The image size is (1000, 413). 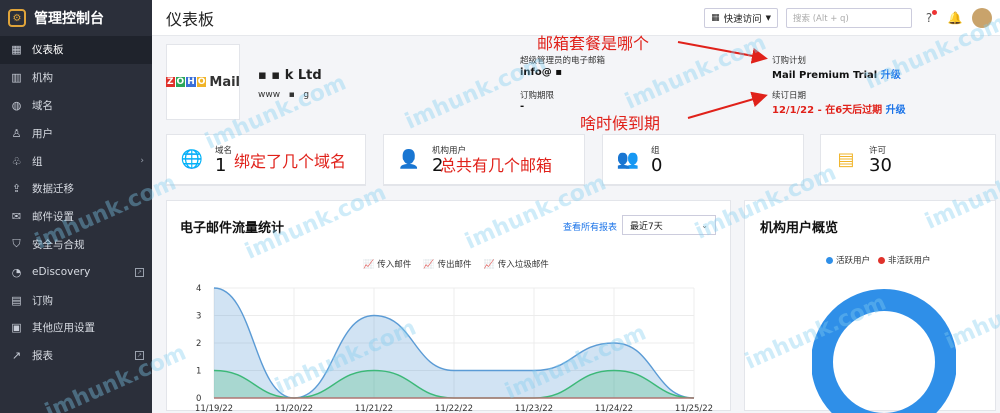 I want to click on arrow-to-plan, so click(x=722, y=52).